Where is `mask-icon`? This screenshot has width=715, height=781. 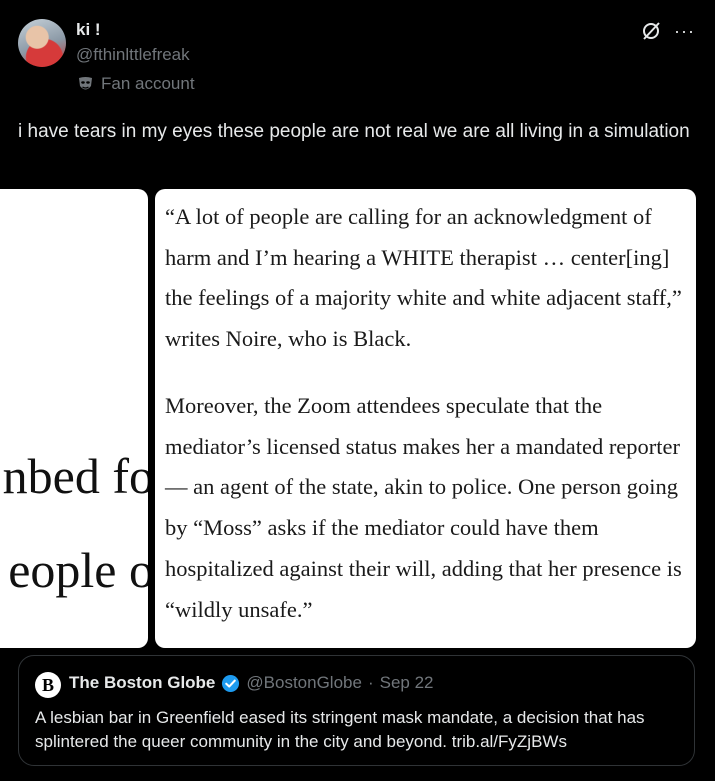 mask-icon is located at coordinates (85, 82).